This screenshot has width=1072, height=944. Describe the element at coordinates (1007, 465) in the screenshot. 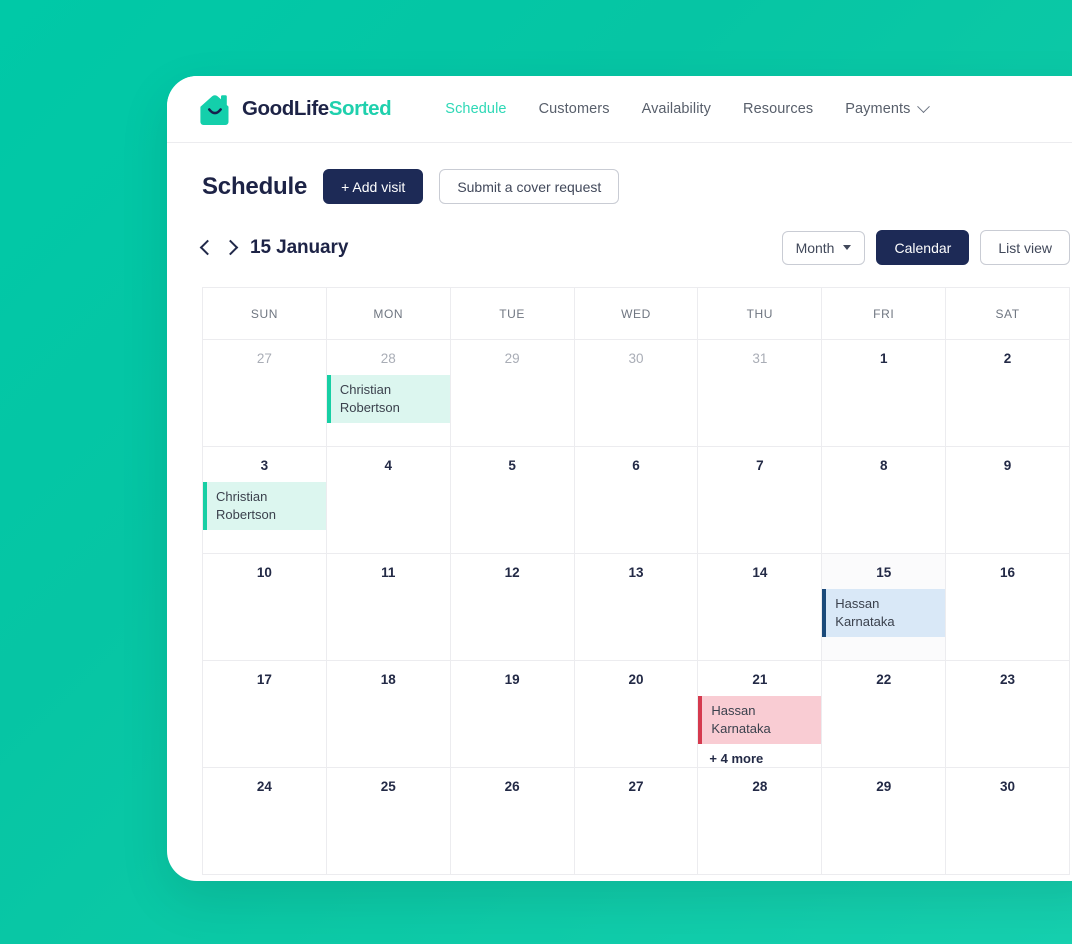

I see `day-number: 9` at that location.